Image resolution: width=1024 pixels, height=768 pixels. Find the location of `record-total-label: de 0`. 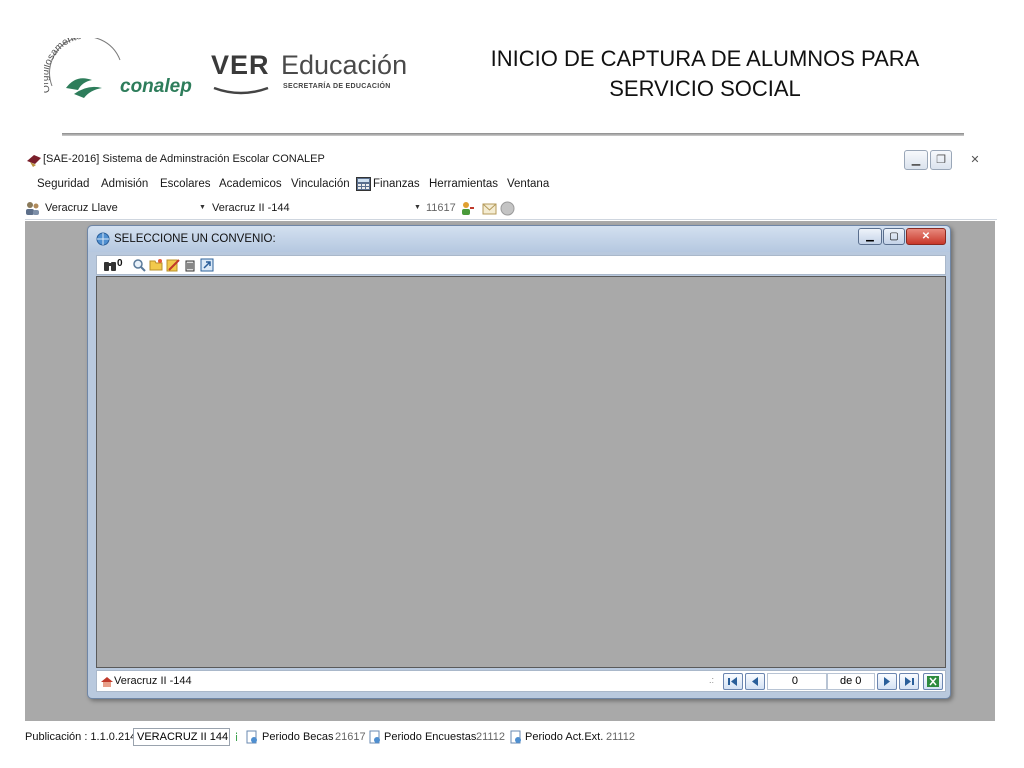

record-total-label: de 0 is located at coordinates (851, 681).